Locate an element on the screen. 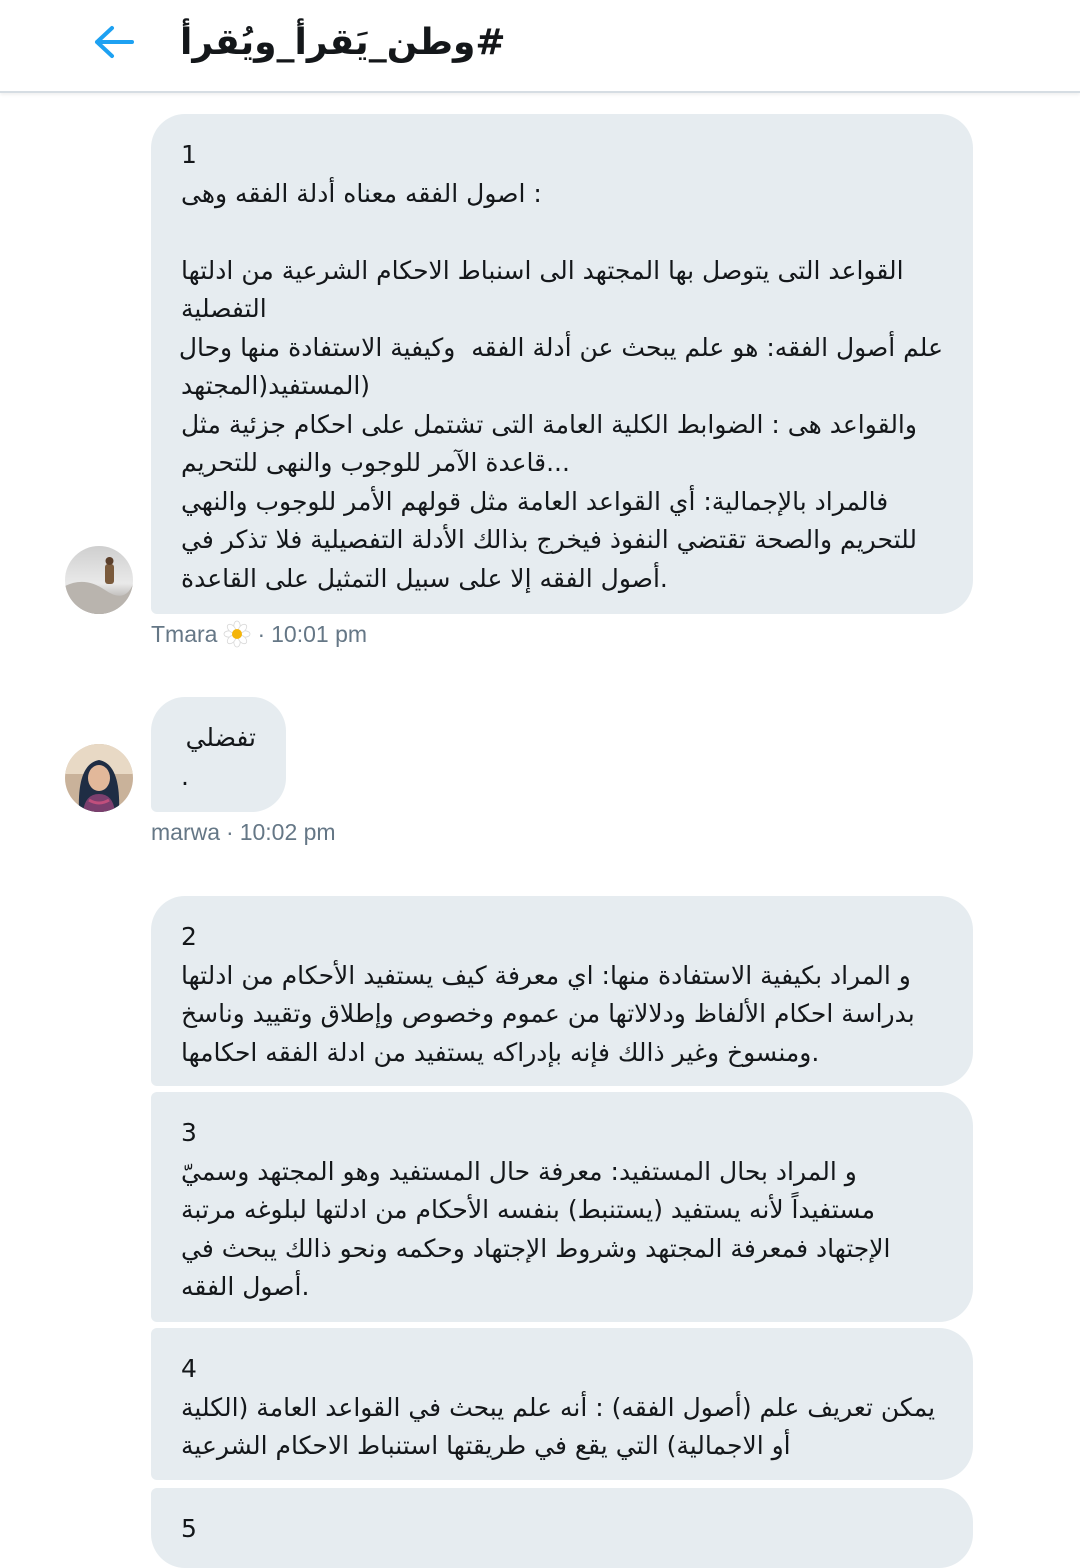  message-meta: Tmara · 10:01 pm is located at coordinates (259, 634).